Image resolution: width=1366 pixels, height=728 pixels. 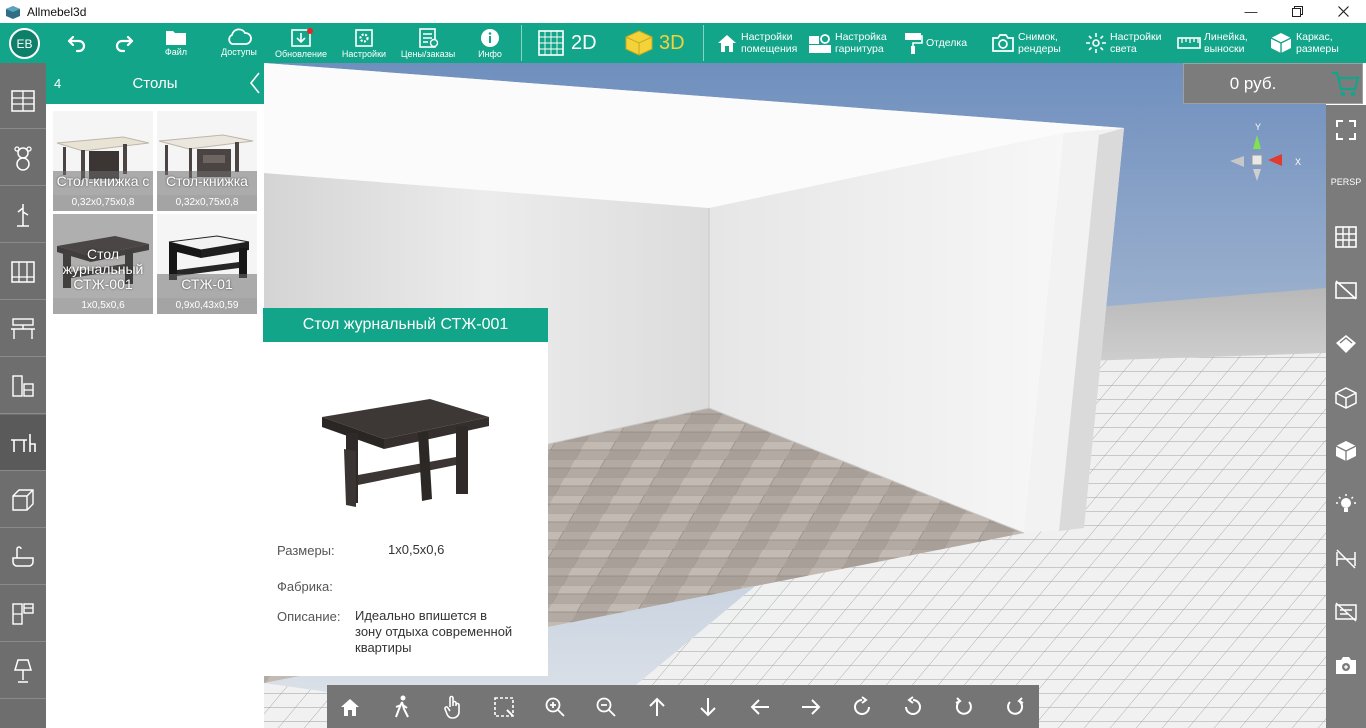 I want to click on sidebar-item-kids, so click(x=23, y=158).